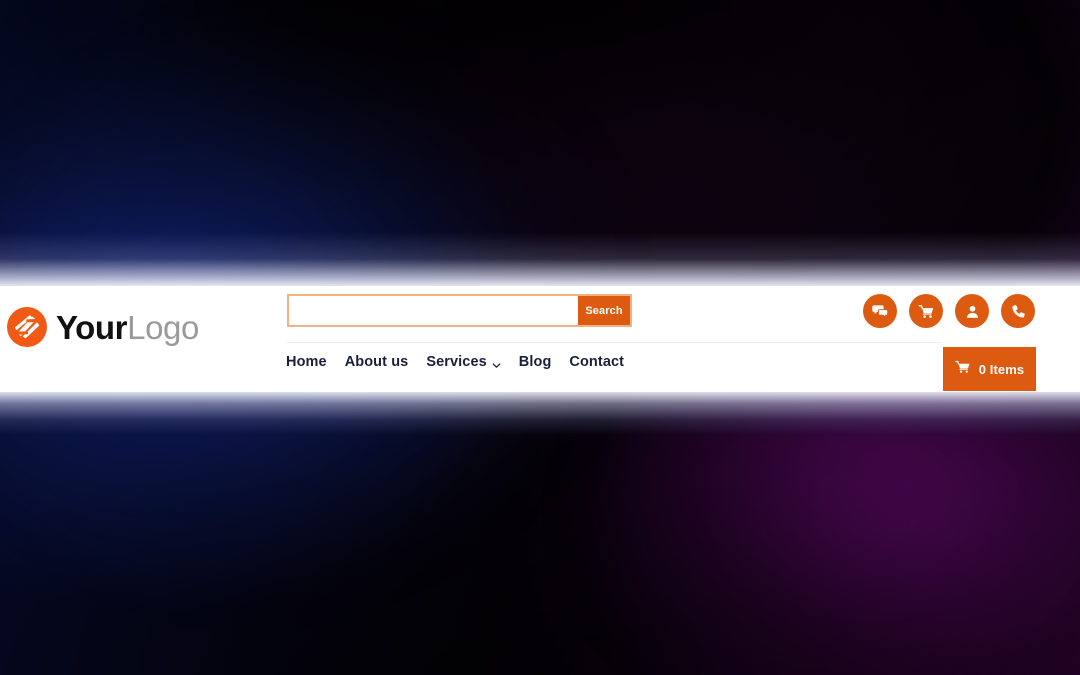 The width and height of the screenshot is (1080, 675). Describe the element at coordinates (163, 327) in the screenshot. I see `brand-name-light: Logo` at that location.